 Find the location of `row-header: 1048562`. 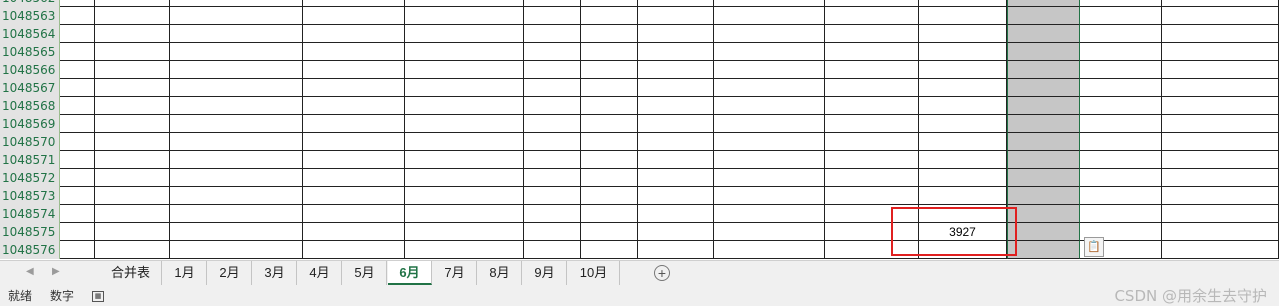

row-header: 1048562 is located at coordinates (30, 3).